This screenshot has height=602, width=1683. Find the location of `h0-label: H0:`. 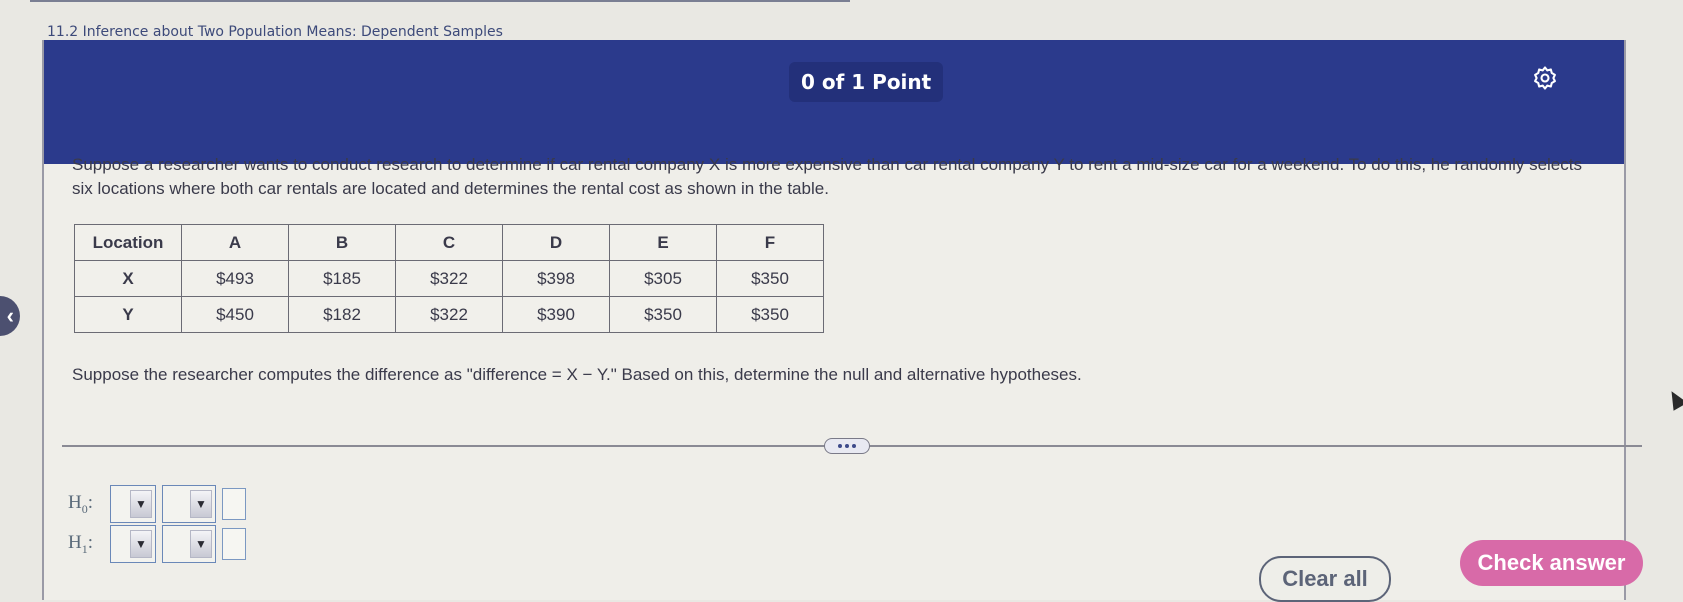

h0-label: H0: is located at coordinates (81, 503).